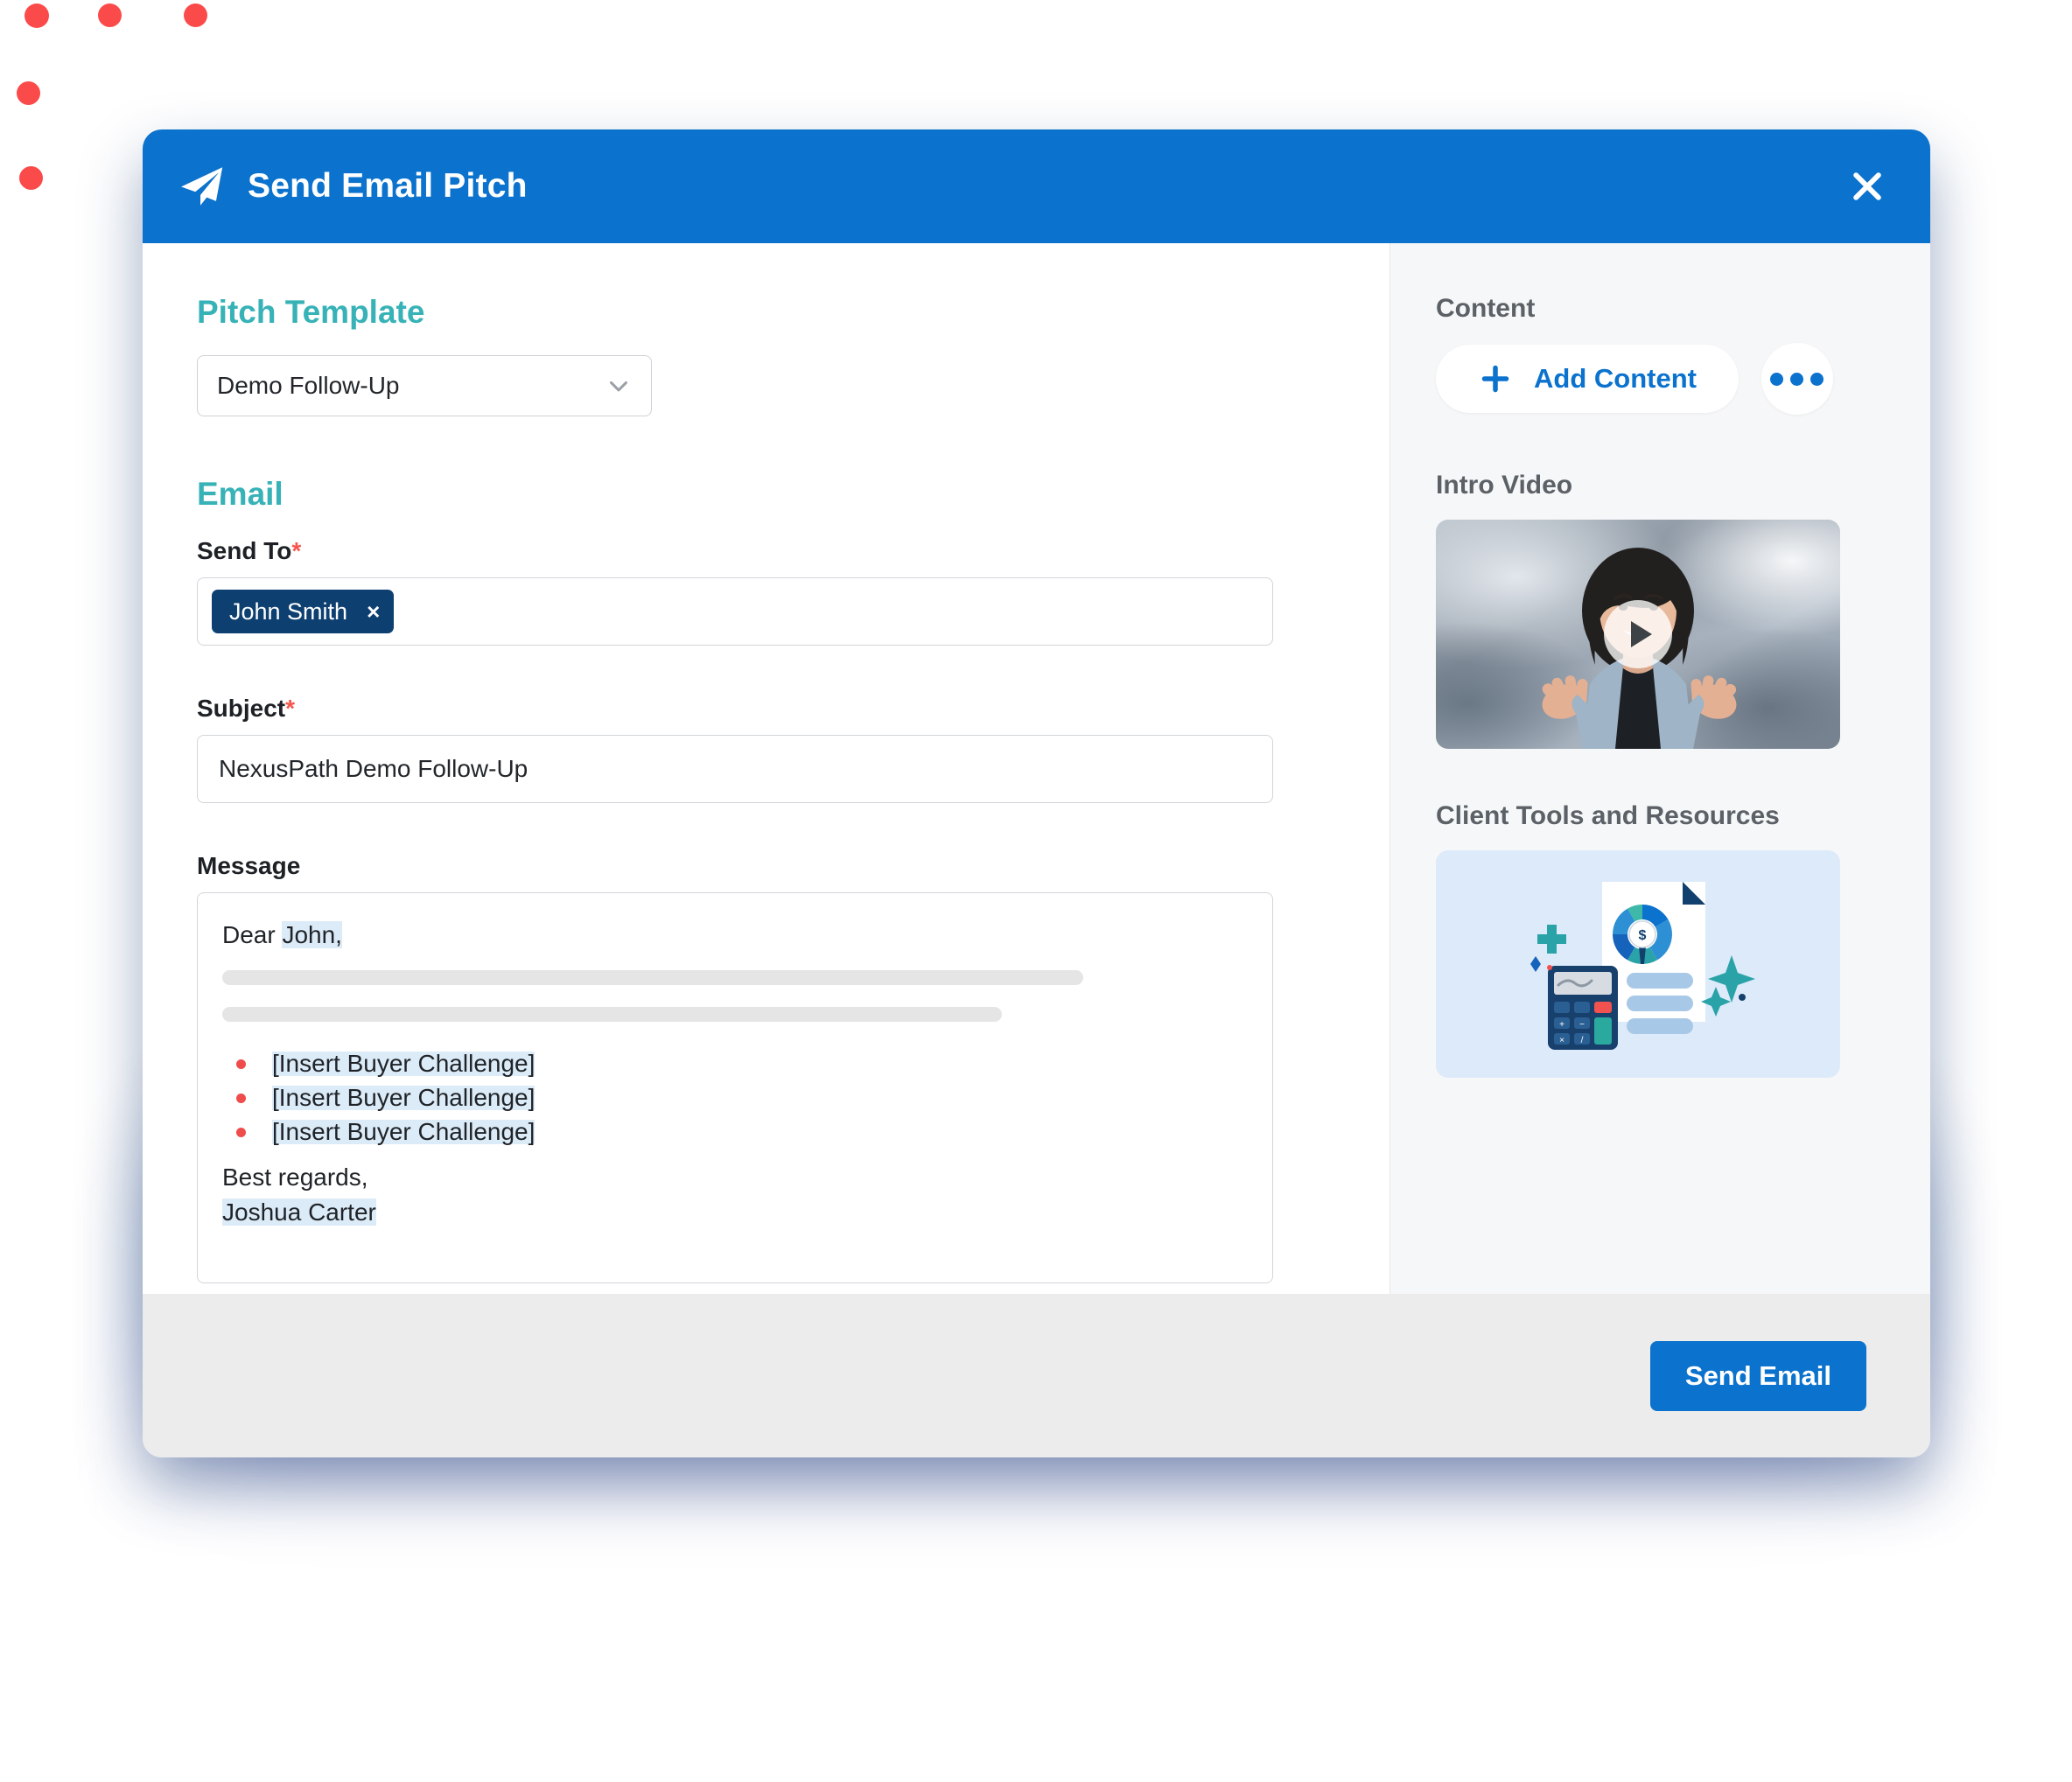  I want to click on pitch-template-selected-value: Demo Follow-Up, so click(308, 386).